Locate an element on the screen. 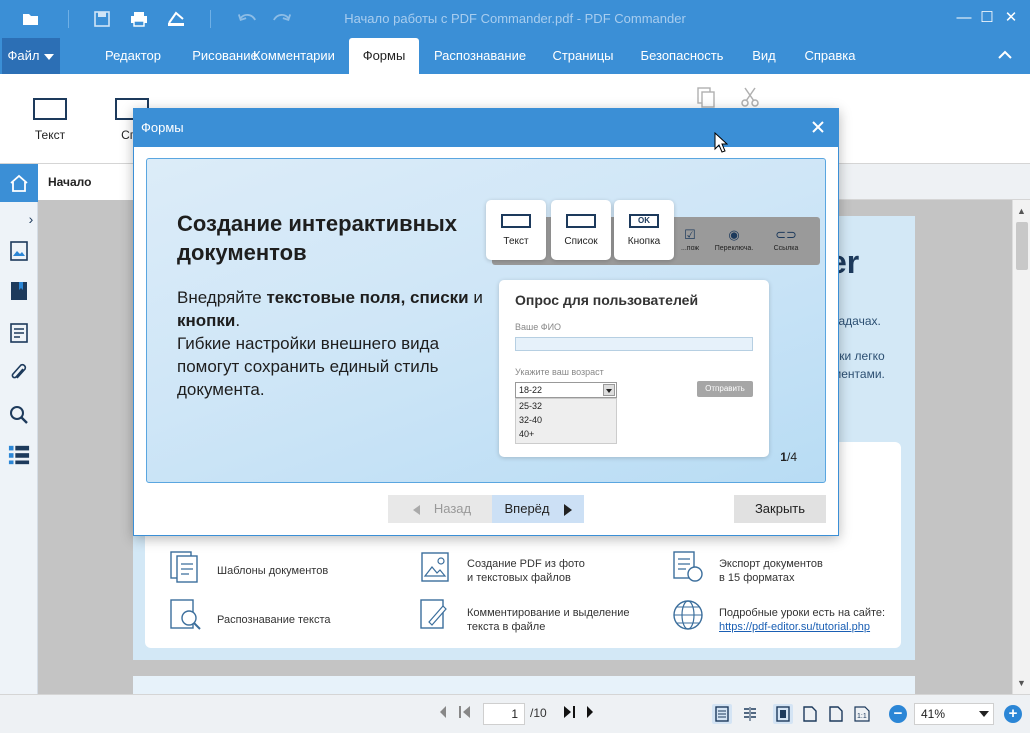  text-field-tool: Текст is located at coordinates (50, 120).